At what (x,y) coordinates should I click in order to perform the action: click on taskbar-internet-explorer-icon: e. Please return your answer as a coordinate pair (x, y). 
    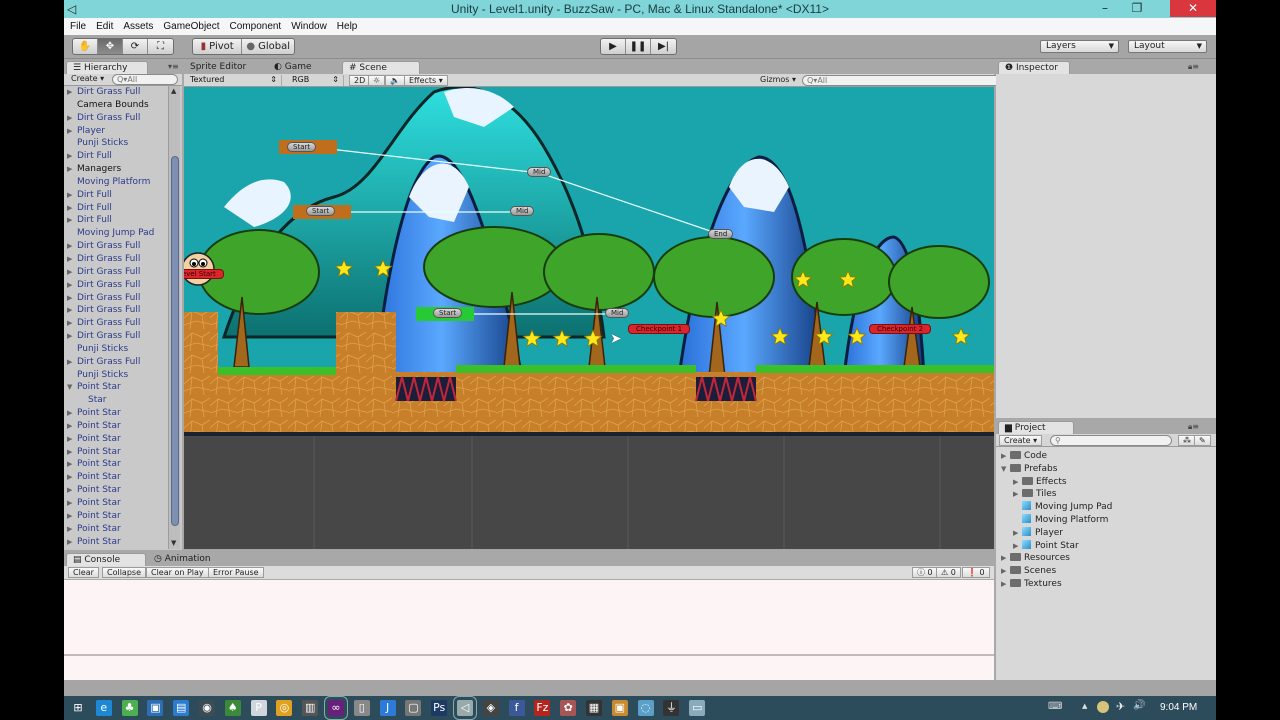
    Looking at the image, I should click on (103, 708).